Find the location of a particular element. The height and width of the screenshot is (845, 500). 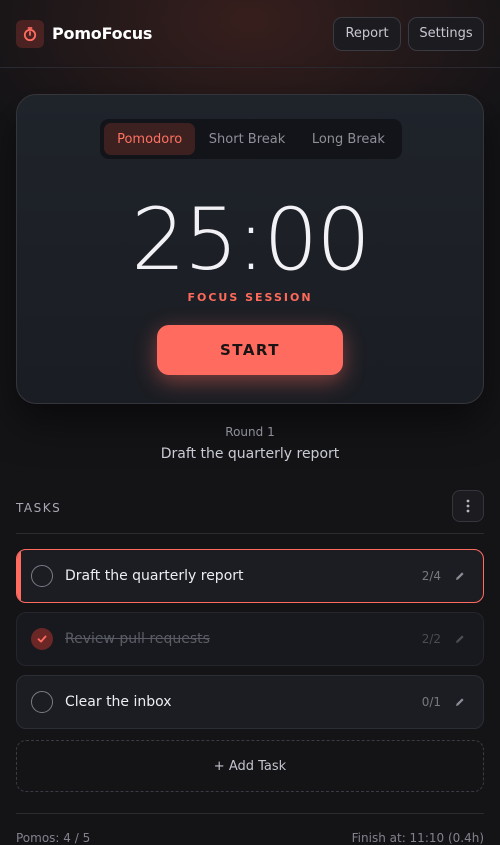

checkmark-icon is located at coordinates (42, 639).